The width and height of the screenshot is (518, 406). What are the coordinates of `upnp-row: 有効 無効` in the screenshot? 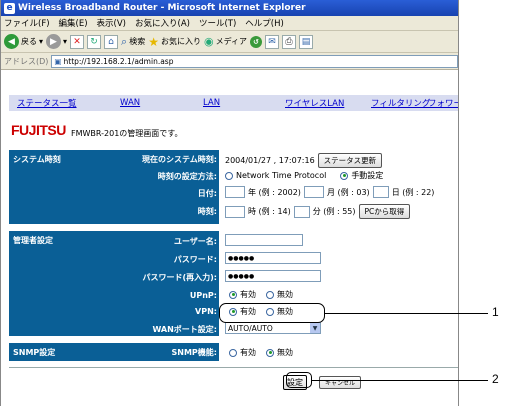 It's located at (261, 294).